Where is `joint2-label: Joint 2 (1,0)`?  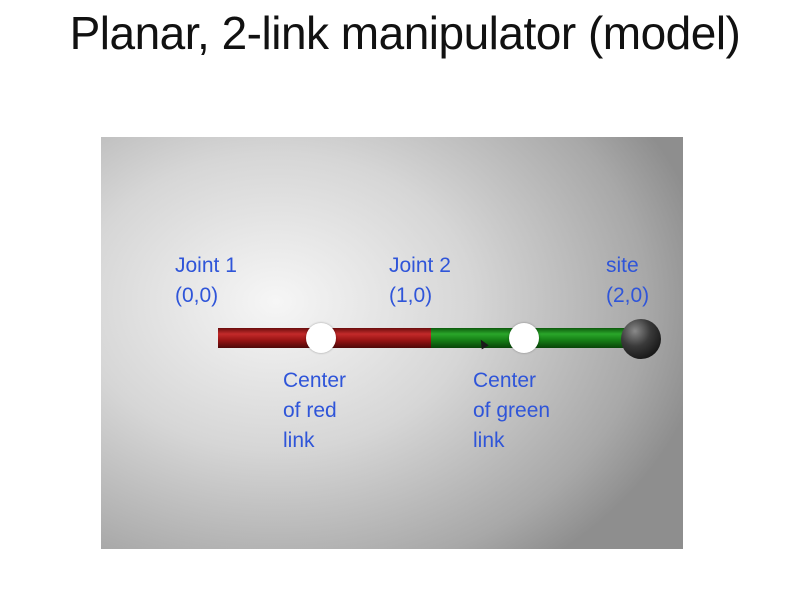 joint2-label: Joint 2 (1,0) is located at coordinates (420, 281).